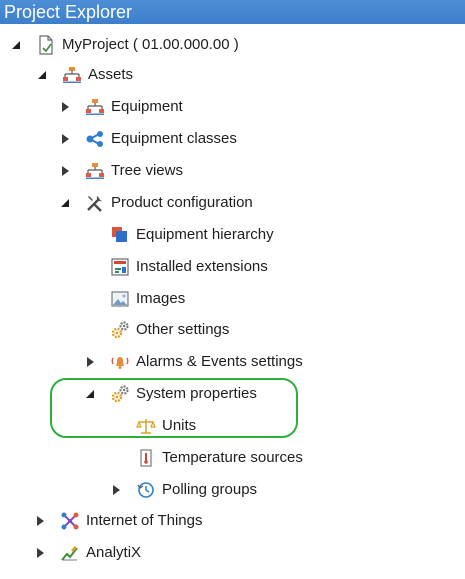  What do you see at coordinates (134, 299) in the screenshot?
I see `tree-item-images: Images` at bounding box center [134, 299].